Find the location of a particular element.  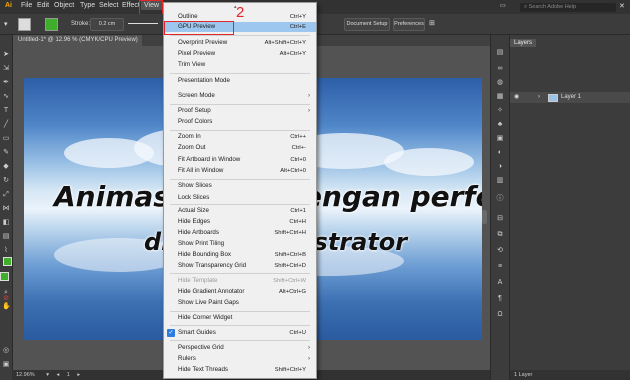

rectangle-tool-icon: ▭ is located at coordinates (6, 139).